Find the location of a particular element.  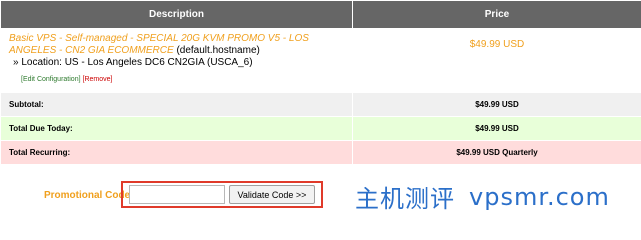

edit-configuration-link: [Edit Configuration] is located at coordinates (51, 79).